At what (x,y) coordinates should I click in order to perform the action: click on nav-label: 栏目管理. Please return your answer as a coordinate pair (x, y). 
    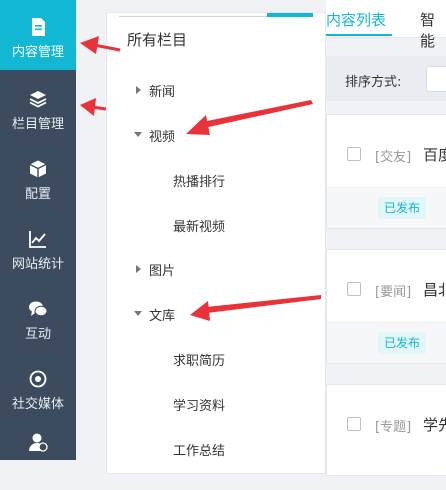
    Looking at the image, I should click on (37, 124).